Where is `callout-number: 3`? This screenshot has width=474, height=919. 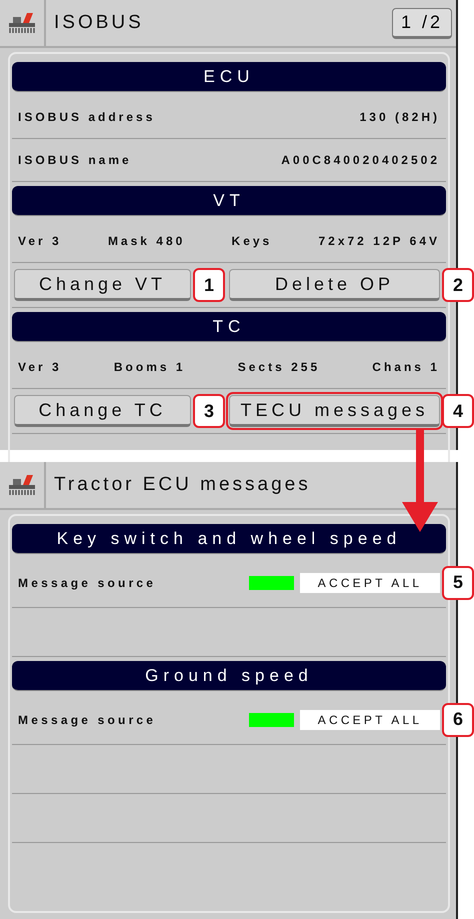
callout-number: 3 is located at coordinates (209, 411).